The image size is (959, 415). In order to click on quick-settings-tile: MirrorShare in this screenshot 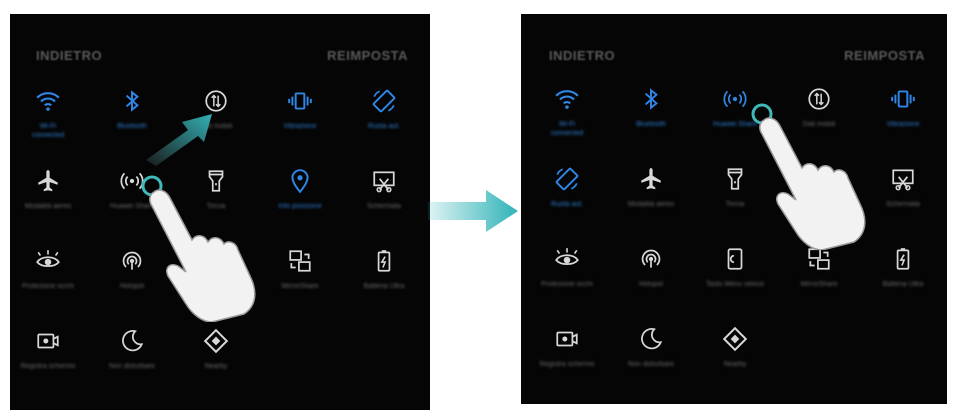, I will do `click(819, 267)`.